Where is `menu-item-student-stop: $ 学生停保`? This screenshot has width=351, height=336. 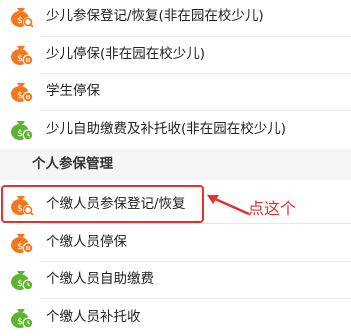 menu-item-student-stop: $ 学生停保 is located at coordinates (175, 91).